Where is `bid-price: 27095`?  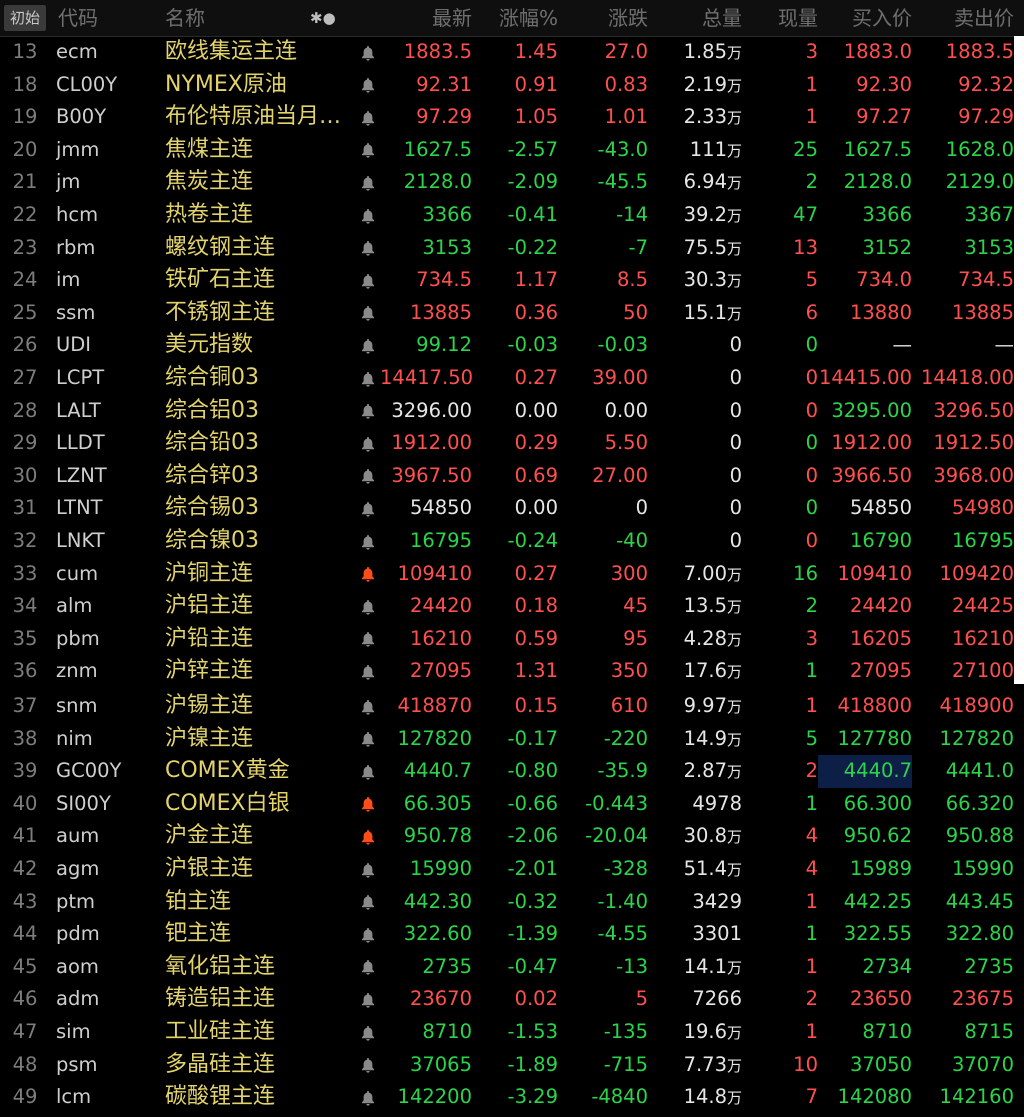 bid-price: 27095 is located at coordinates (880, 671).